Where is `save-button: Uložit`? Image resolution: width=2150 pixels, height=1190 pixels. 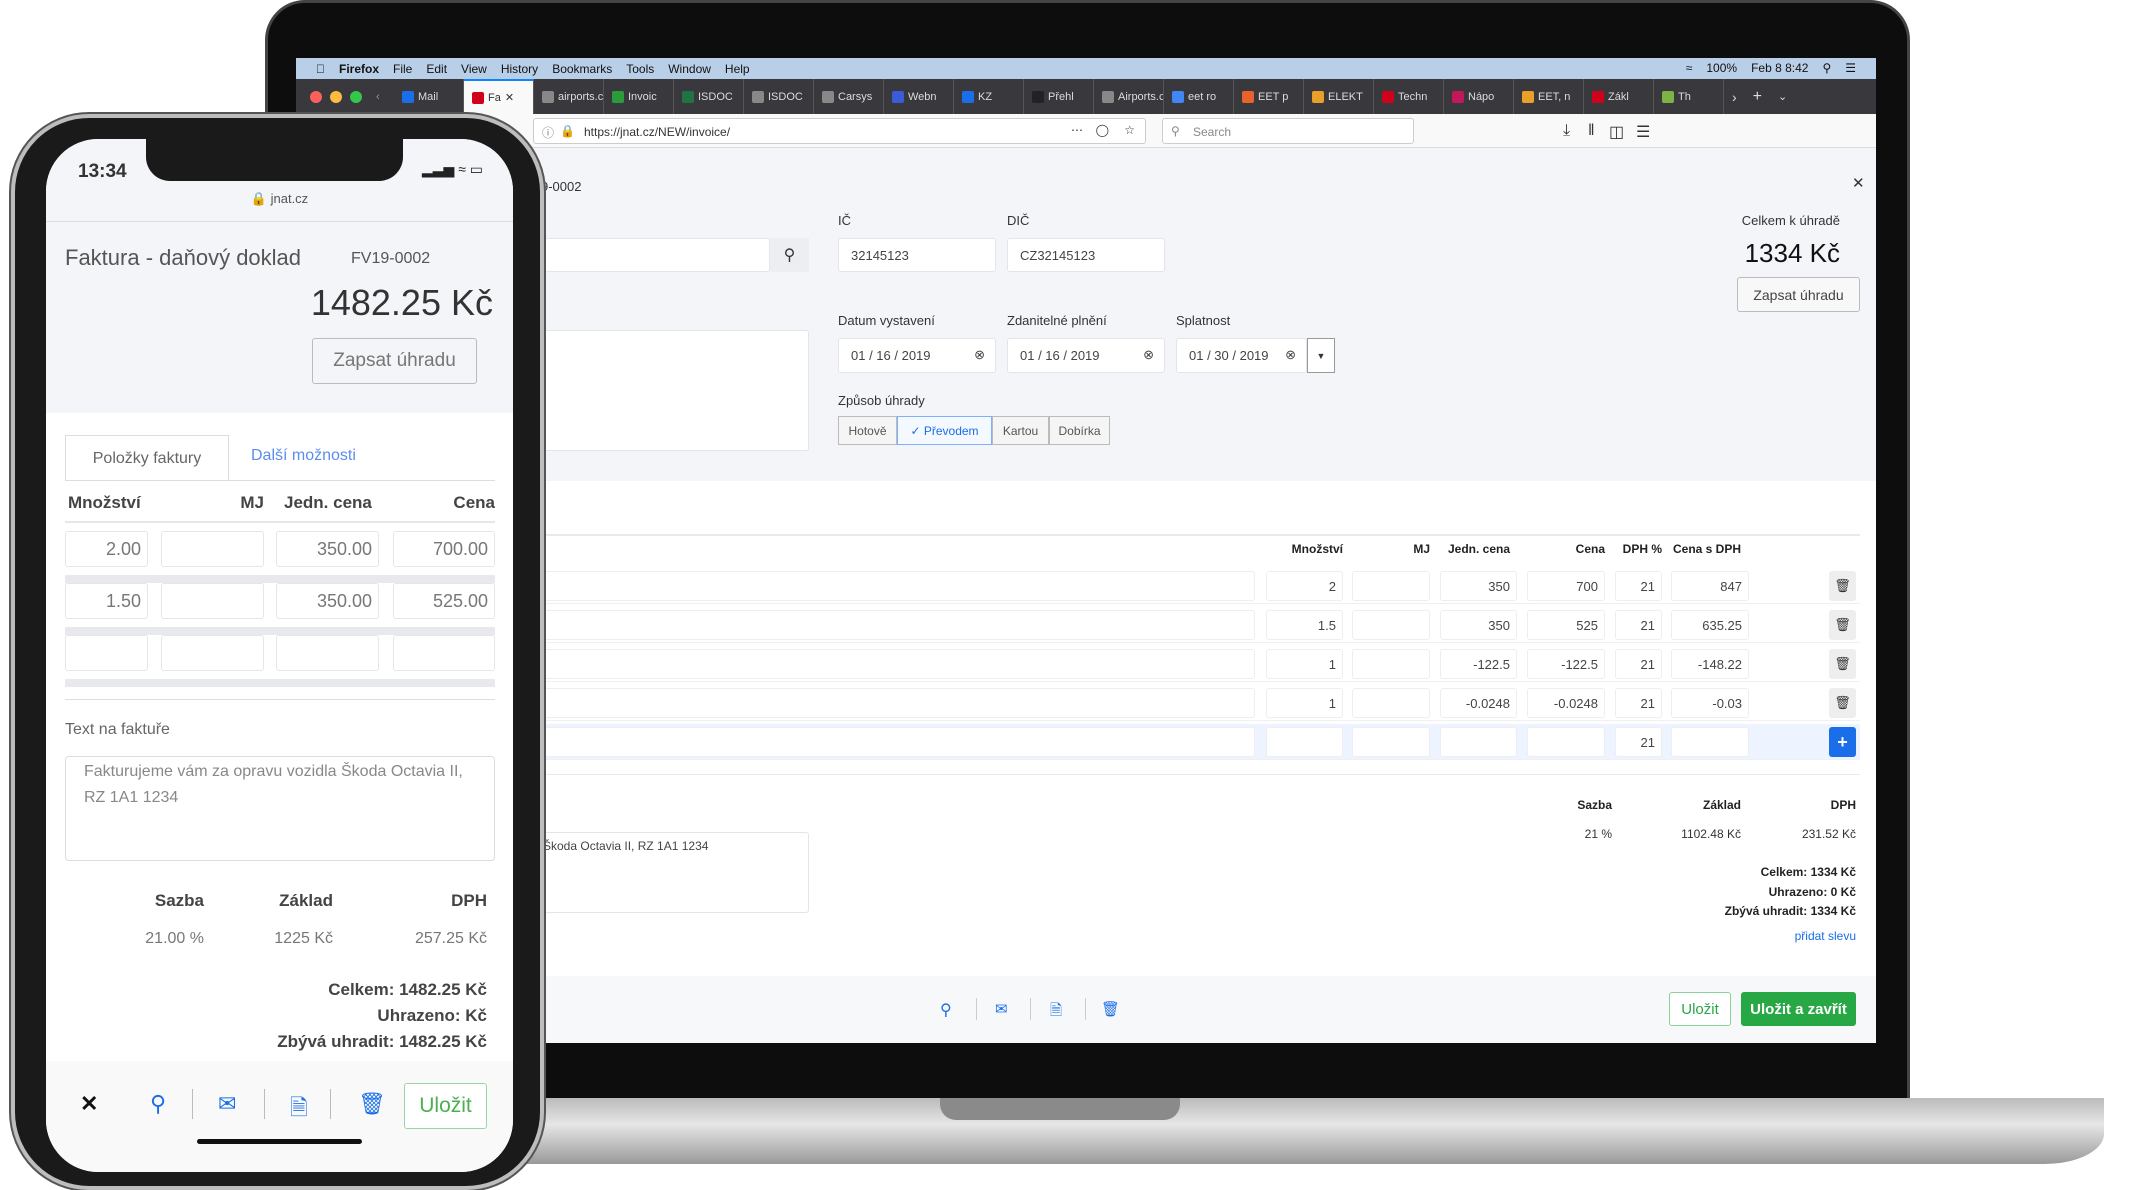
save-button: Uložit is located at coordinates (1700, 1009).